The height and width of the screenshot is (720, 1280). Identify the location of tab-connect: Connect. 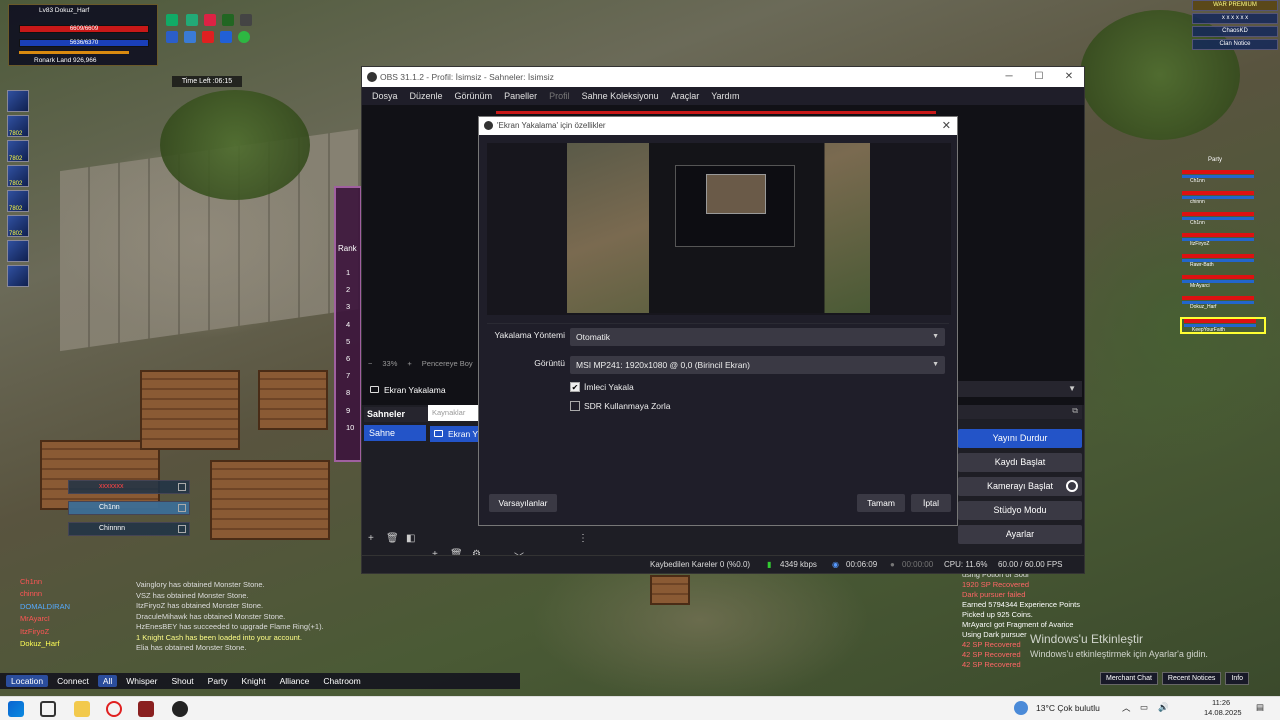
(73, 681).